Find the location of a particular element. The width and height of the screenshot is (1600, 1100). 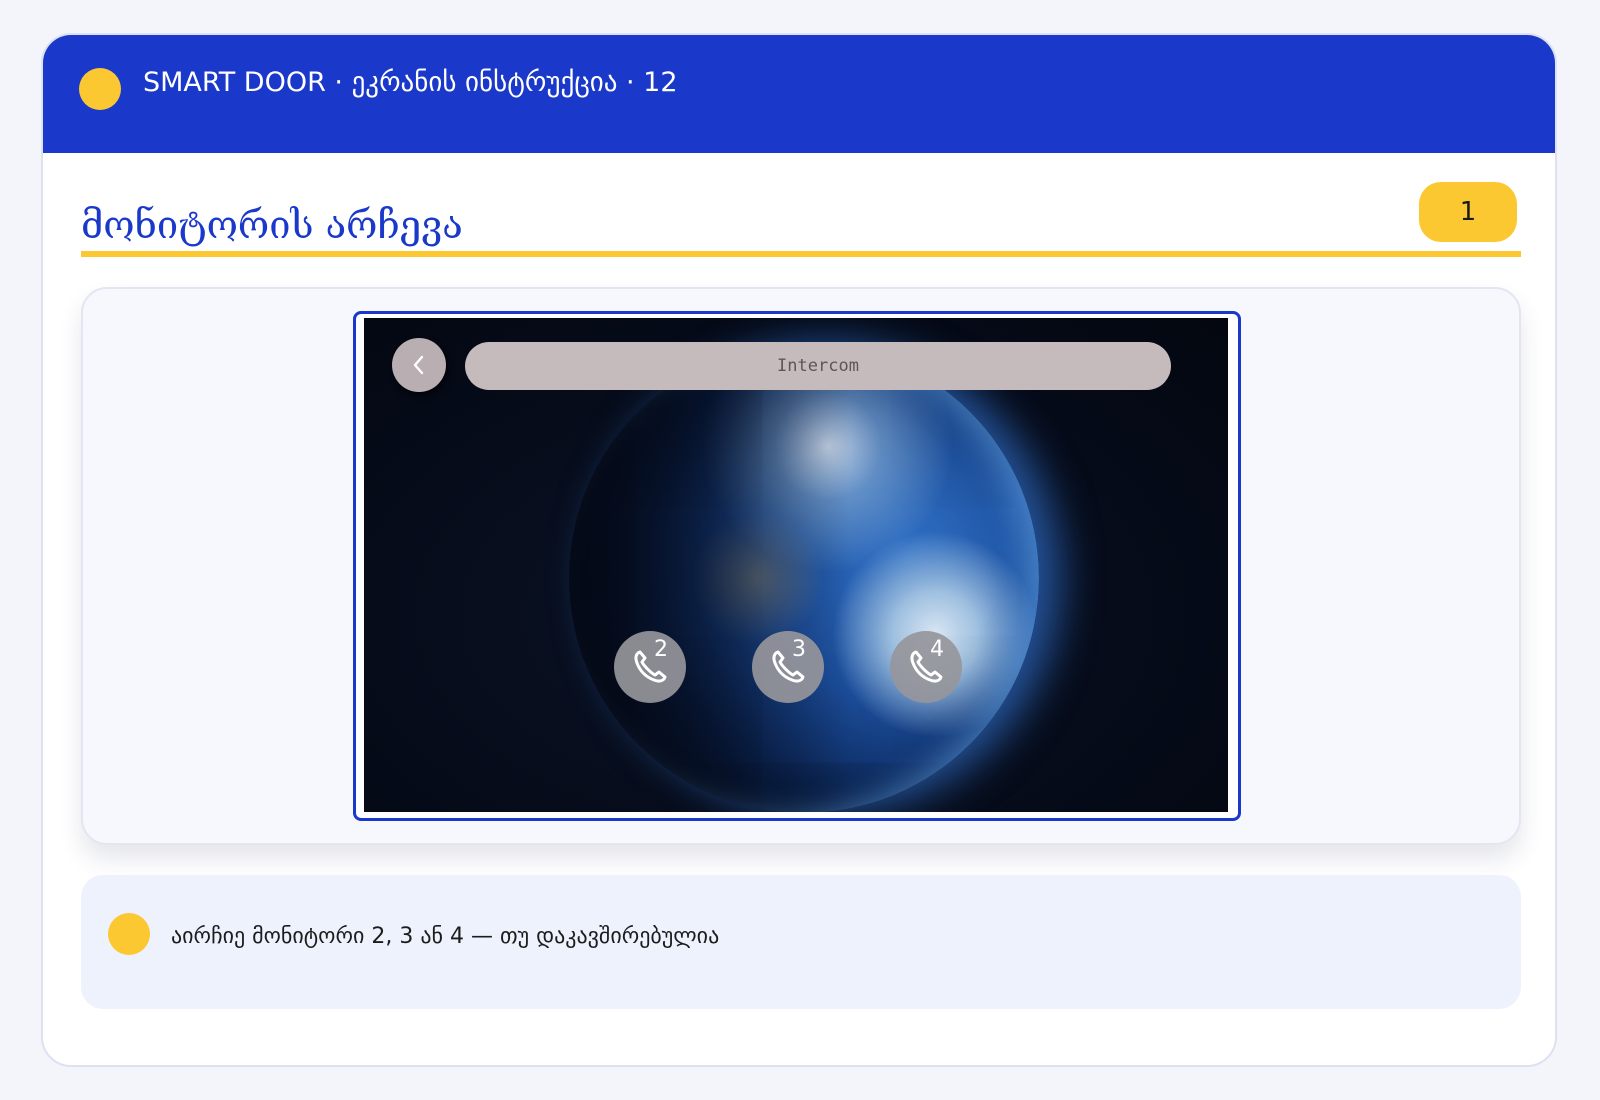

screen-title-bar: Intercom is located at coordinates (818, 366).